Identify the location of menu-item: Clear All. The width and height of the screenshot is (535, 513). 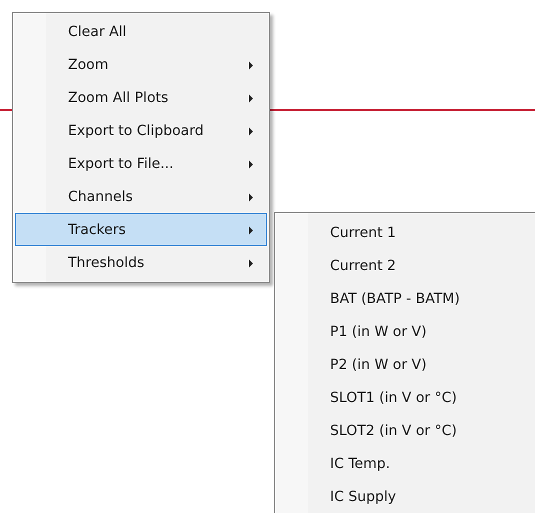
(141, 31).